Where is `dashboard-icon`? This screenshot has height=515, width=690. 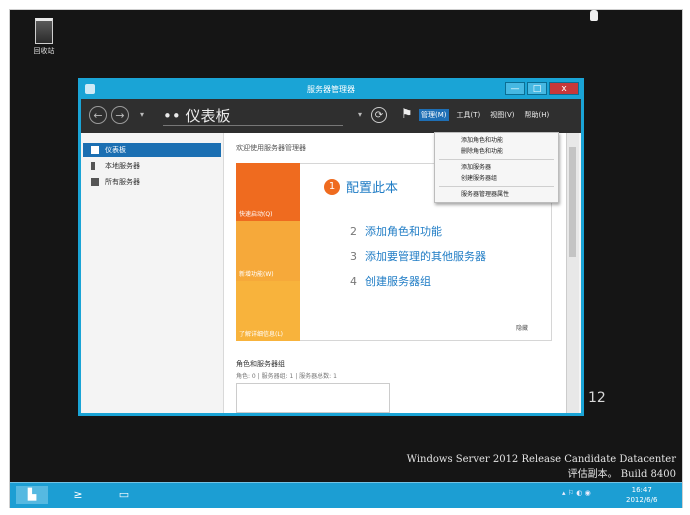
dashboard-icon is located at coordinates (95, 150).